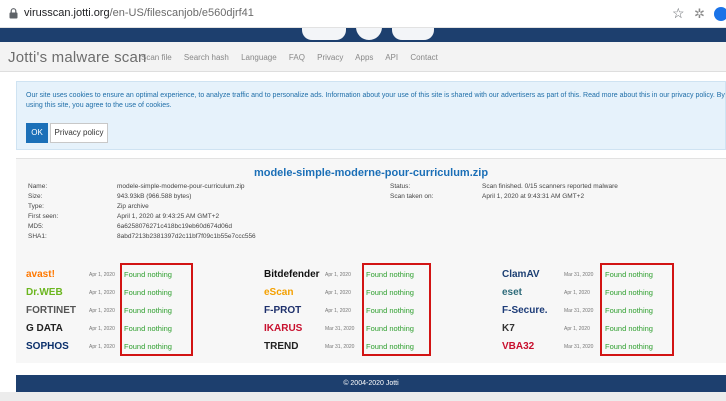 The width and height of the screenshot is (726, 401). I want to click on value-sha1: 8abd7213b2381397d2c11bf7f09c1b55e7ccc556, so click(186, 236).